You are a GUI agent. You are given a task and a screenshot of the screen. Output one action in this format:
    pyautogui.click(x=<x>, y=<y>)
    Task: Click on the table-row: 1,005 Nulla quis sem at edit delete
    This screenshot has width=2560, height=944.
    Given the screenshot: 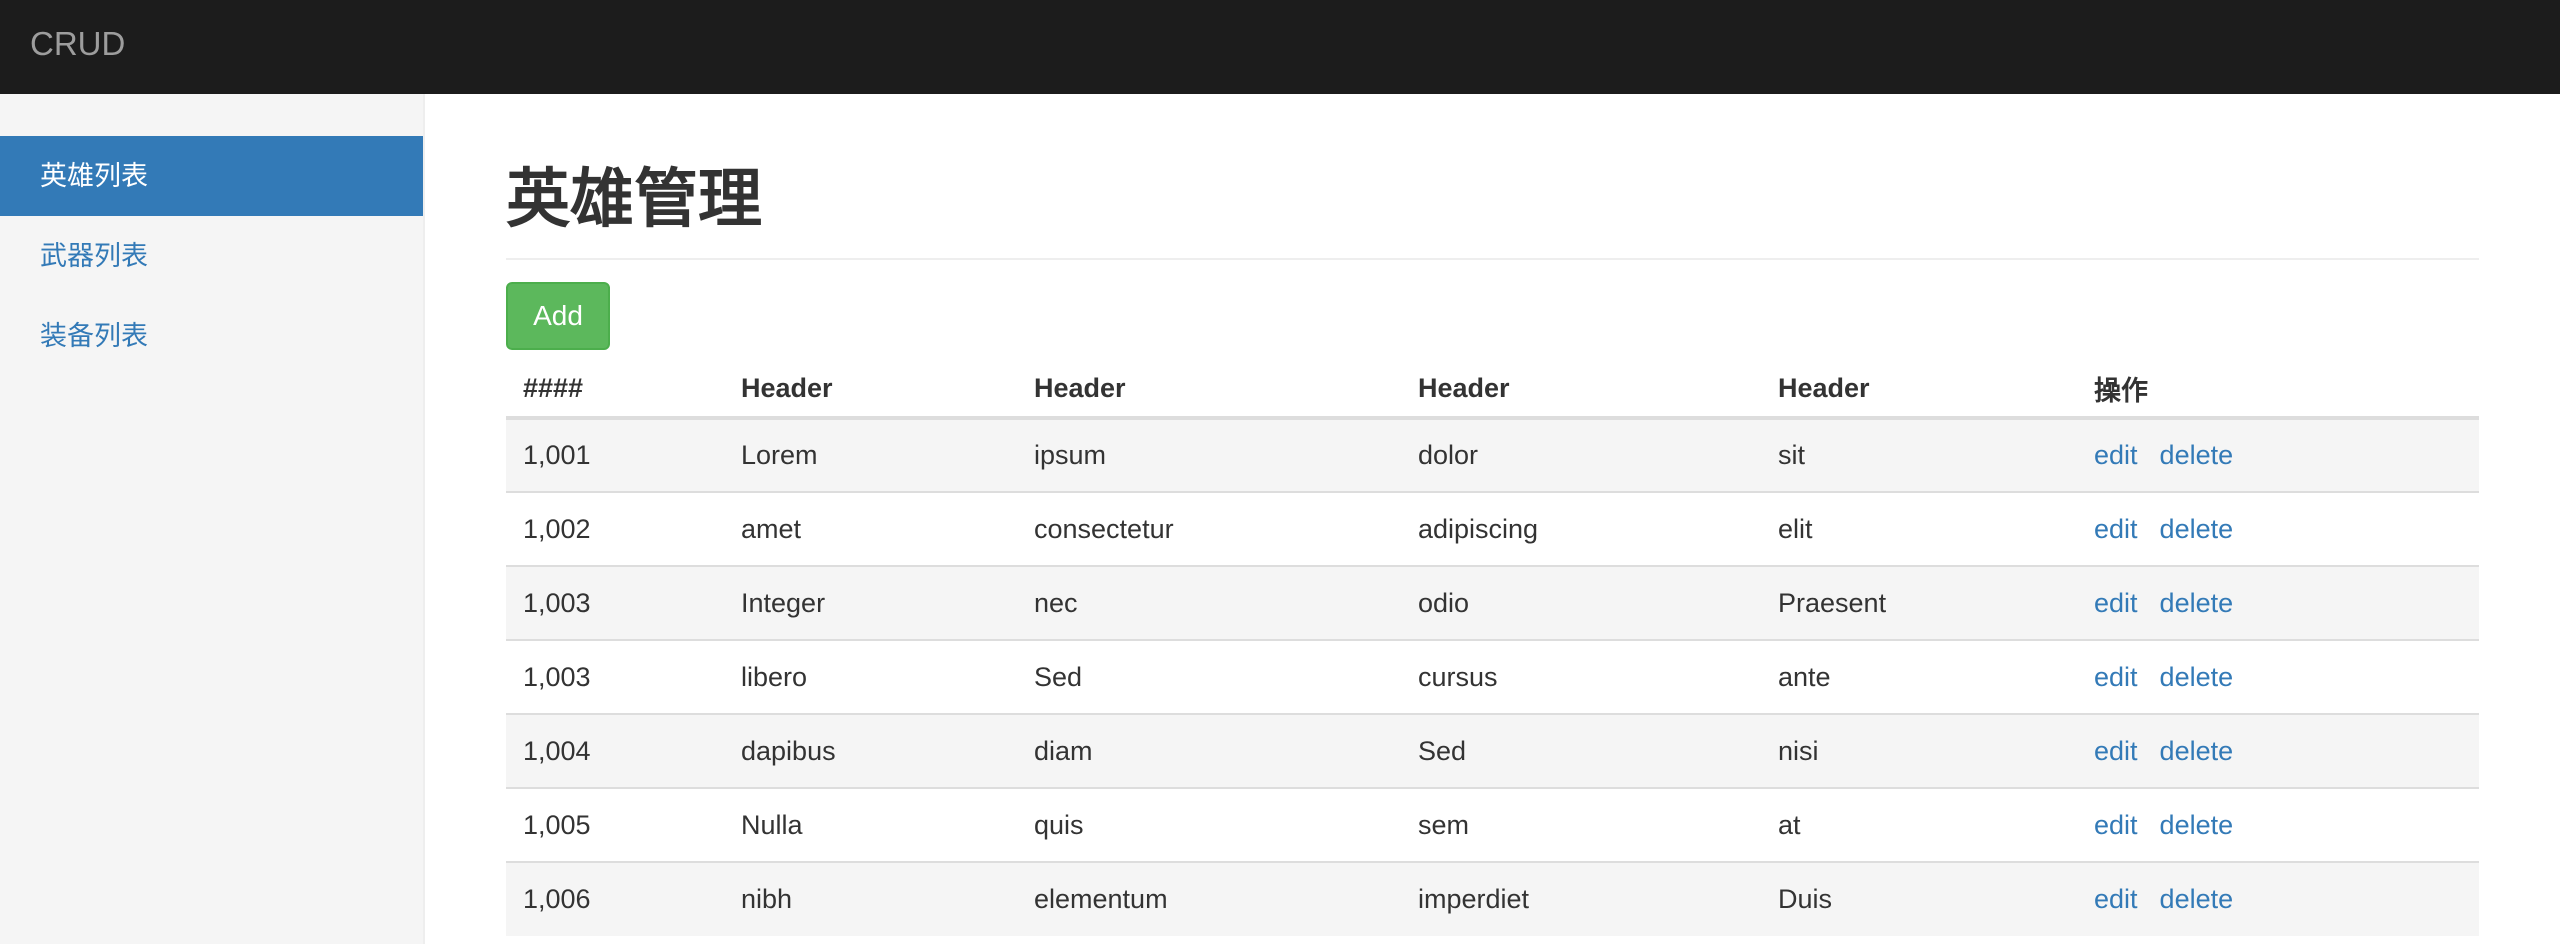 What is the action you would take?
    pyautogui.click(x=1492, y=824)
    